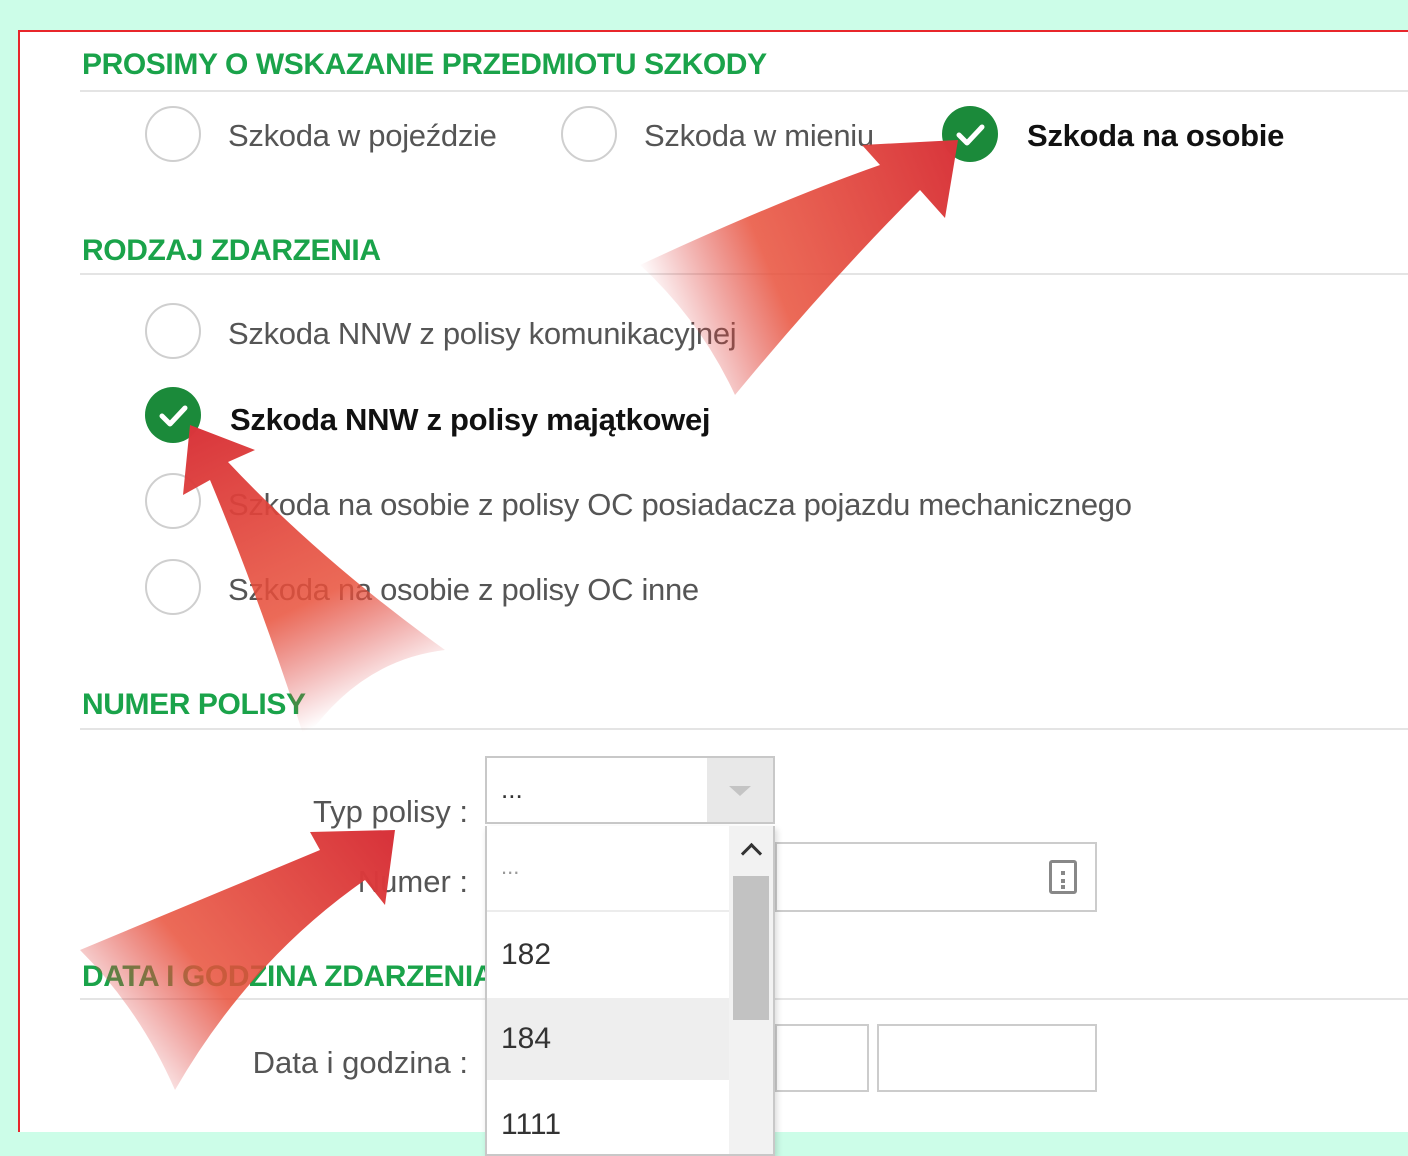 Image resolution: width=1408 pixels, height=1156 pixels. Describe the element at coordinates (194, 704) in the screenshot. I see `section-title-policy-number: NUMER POLISY` at that location.